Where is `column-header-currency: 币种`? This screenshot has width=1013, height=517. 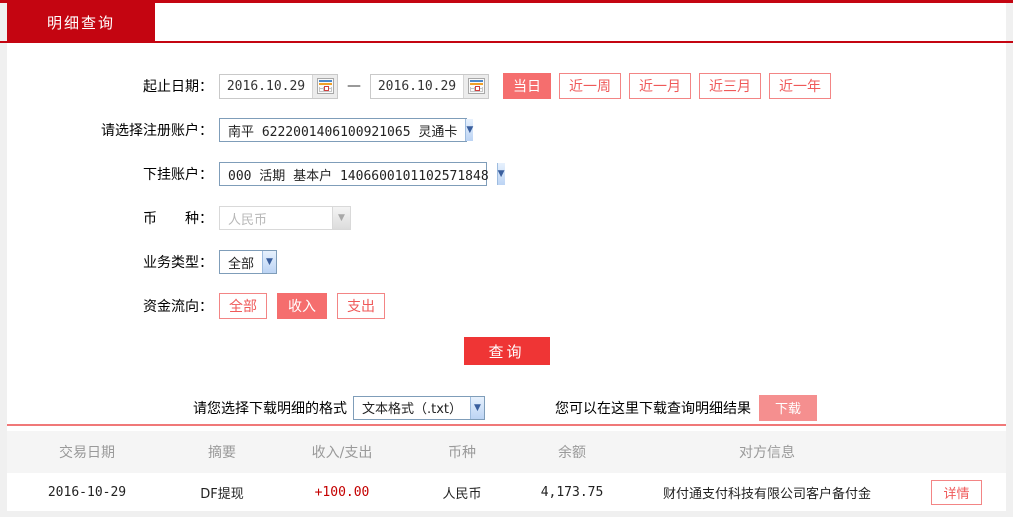
column-header-currency: 币种 is located at coordinates (462, 453).